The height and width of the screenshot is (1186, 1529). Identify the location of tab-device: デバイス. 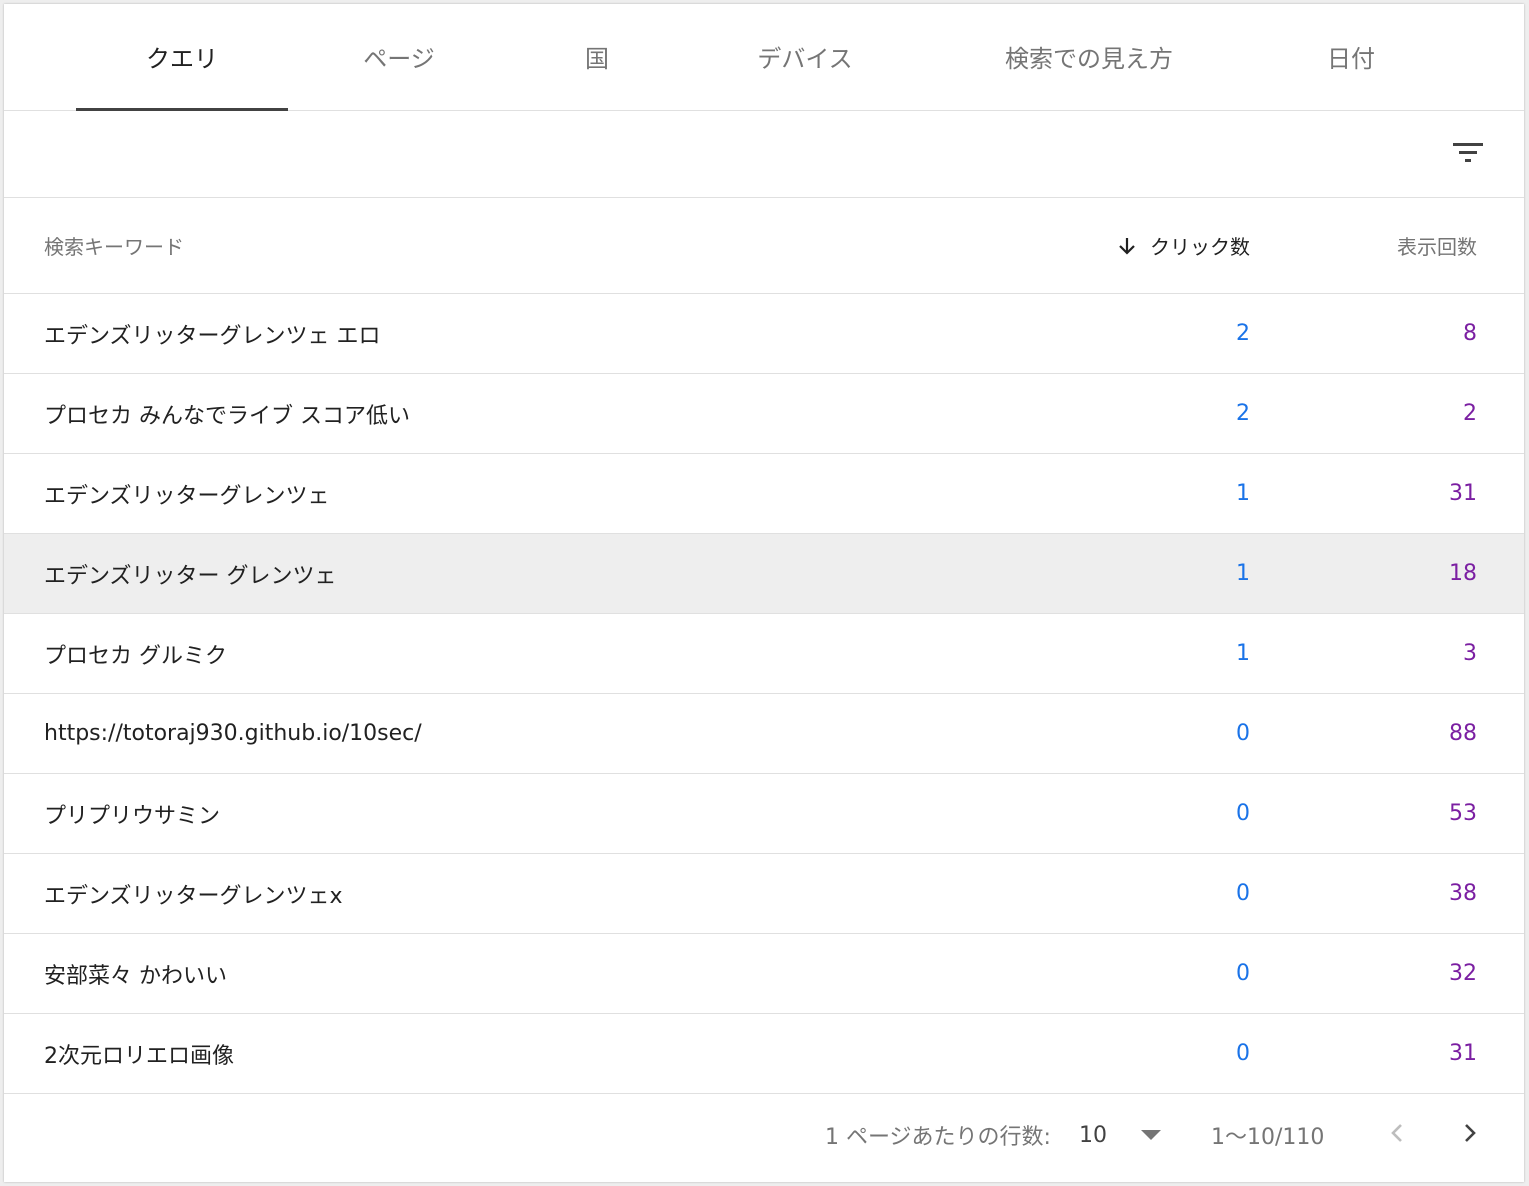
(805, 57).